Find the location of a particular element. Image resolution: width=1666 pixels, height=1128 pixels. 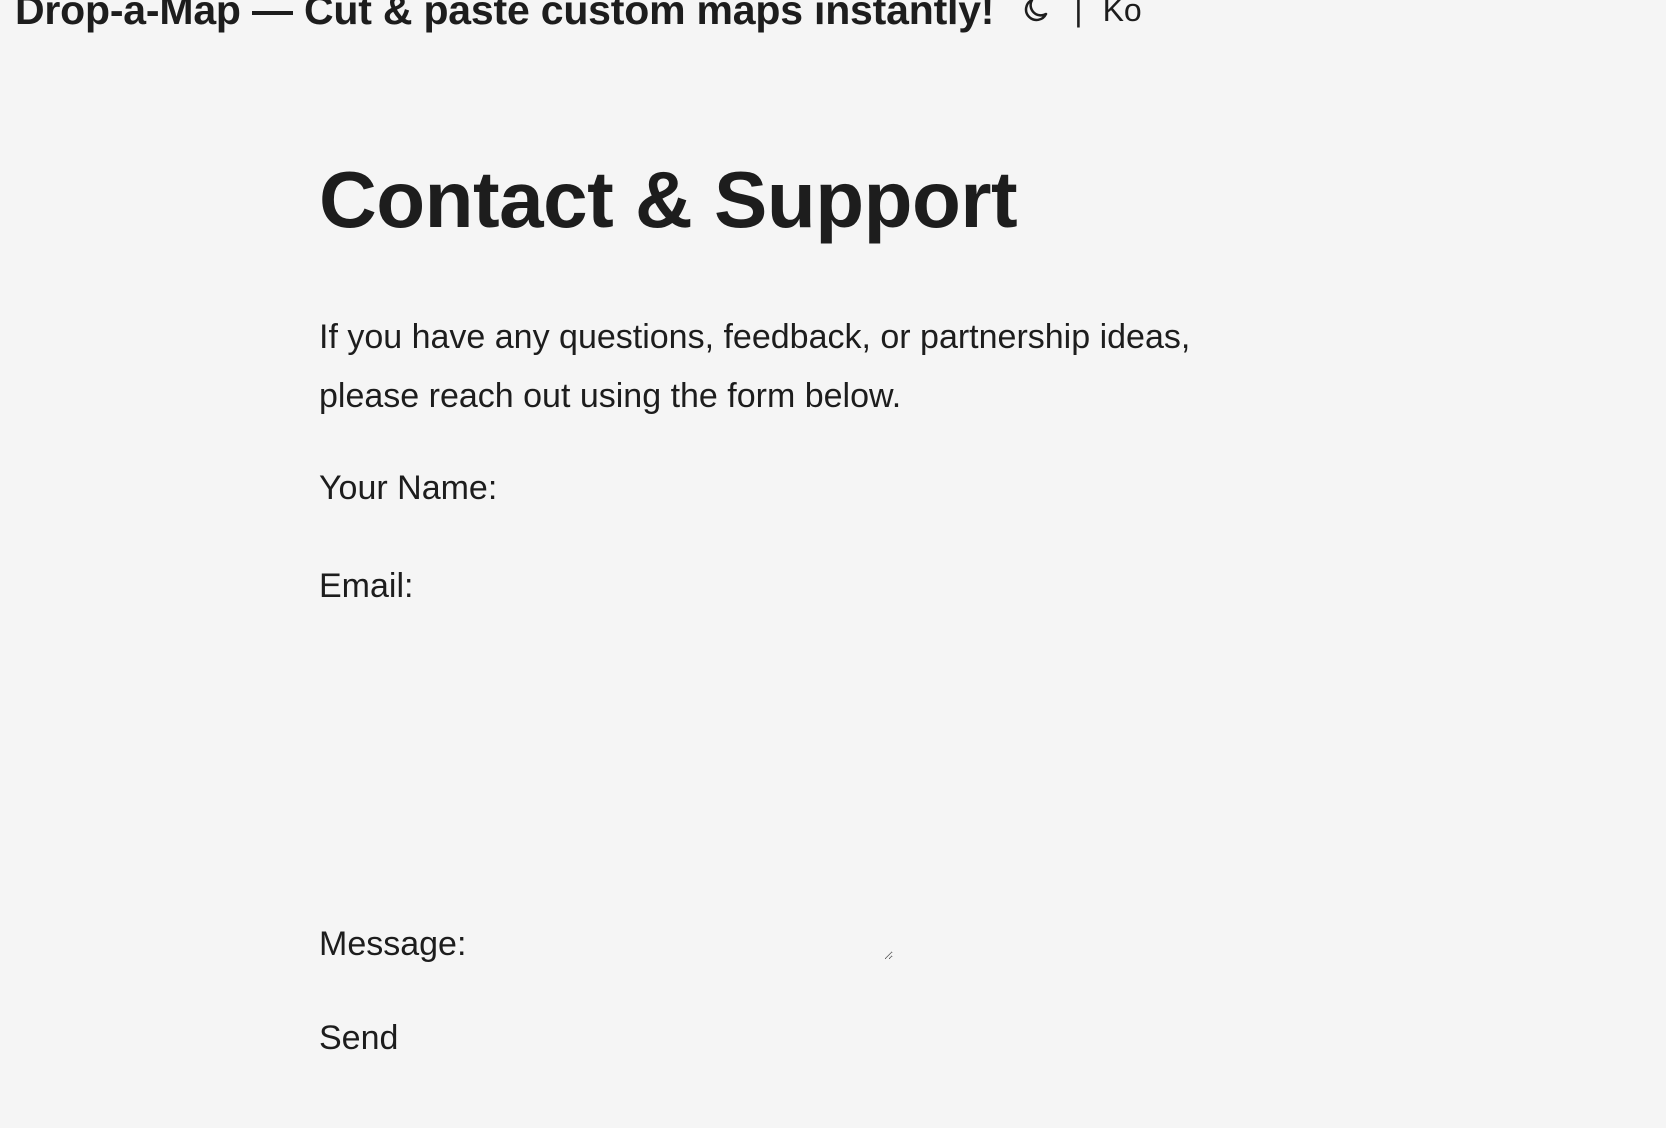

name-field: Your Name: is located at coordinates (809, 488).